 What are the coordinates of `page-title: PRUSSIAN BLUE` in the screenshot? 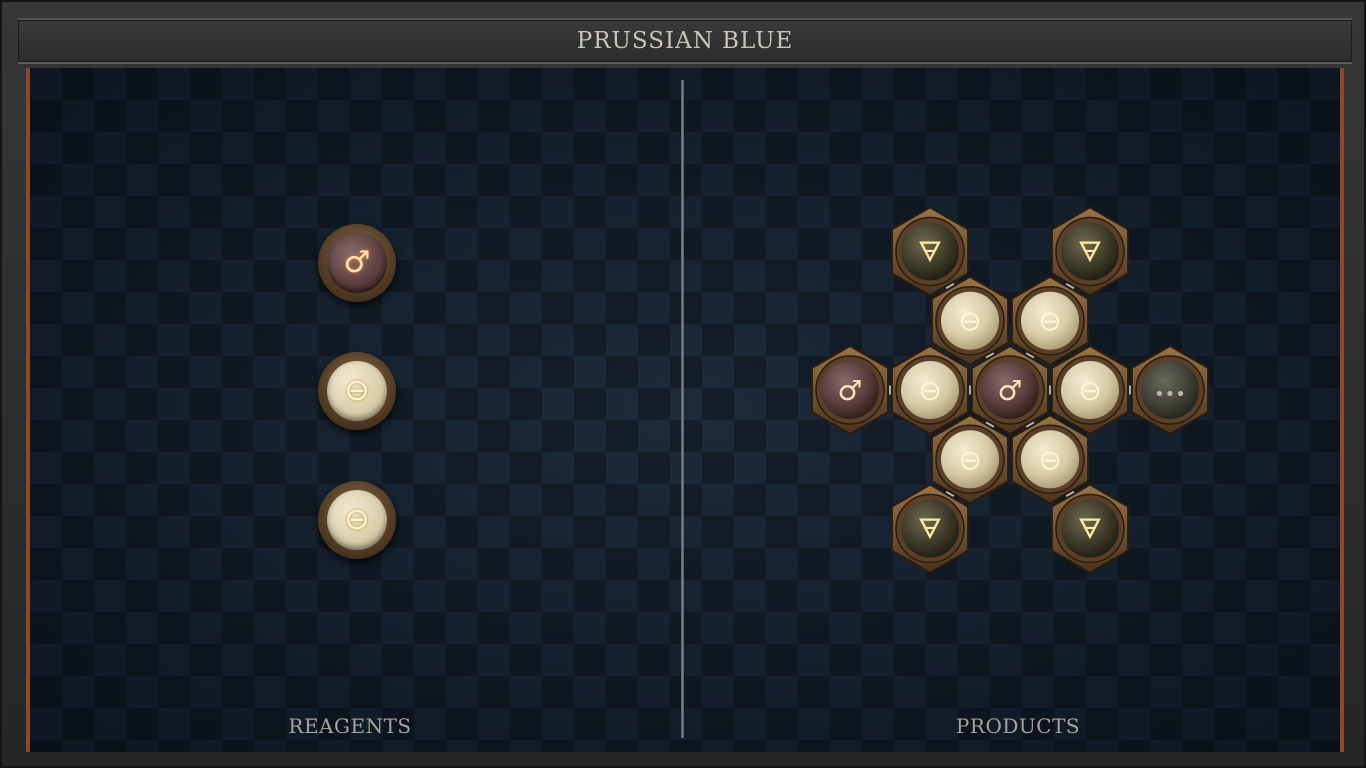 It's located at (685, 41).